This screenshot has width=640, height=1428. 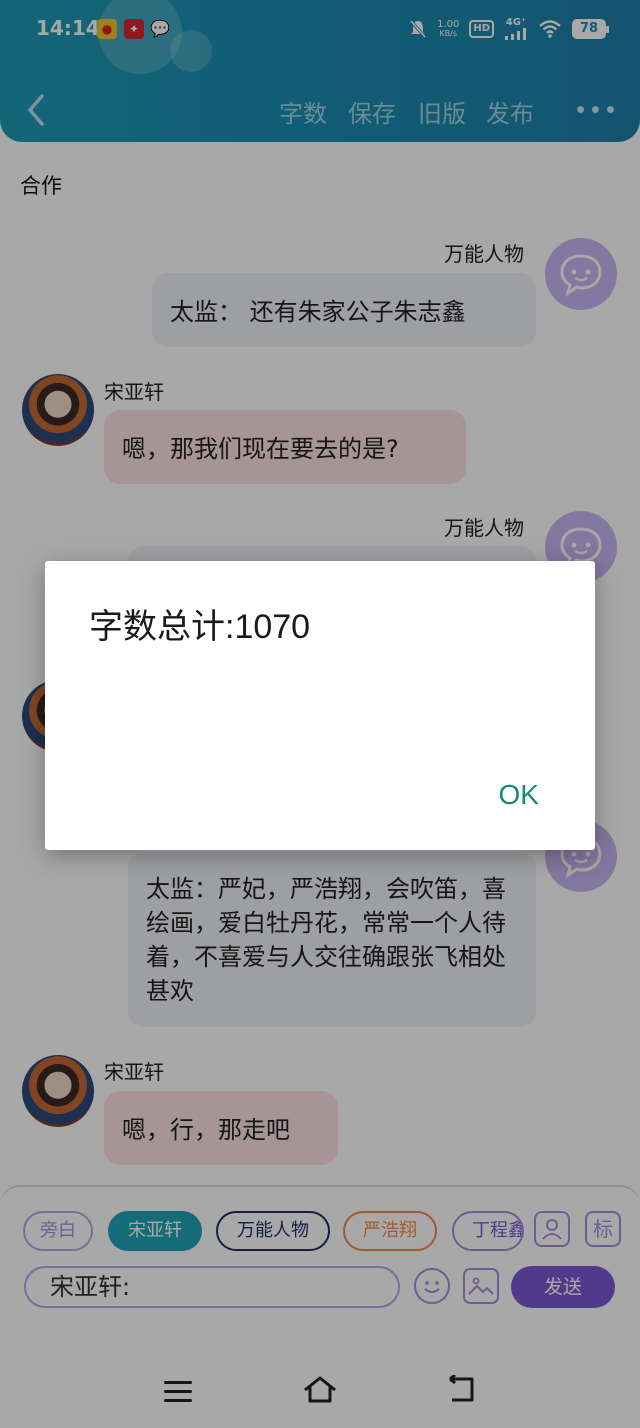 I want to click on dialog-message: 字数总计:1070, so click(x=200, y=627).